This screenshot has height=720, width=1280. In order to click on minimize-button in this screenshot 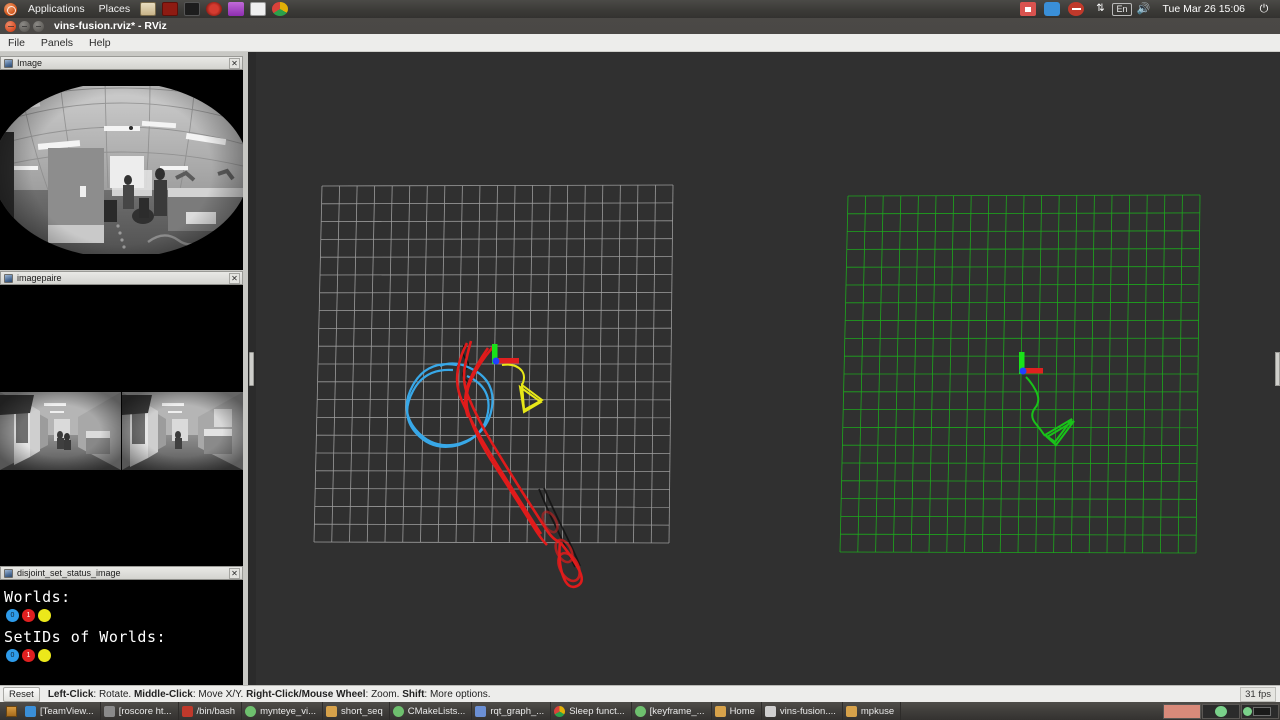, I will do `click(24, 26)`.